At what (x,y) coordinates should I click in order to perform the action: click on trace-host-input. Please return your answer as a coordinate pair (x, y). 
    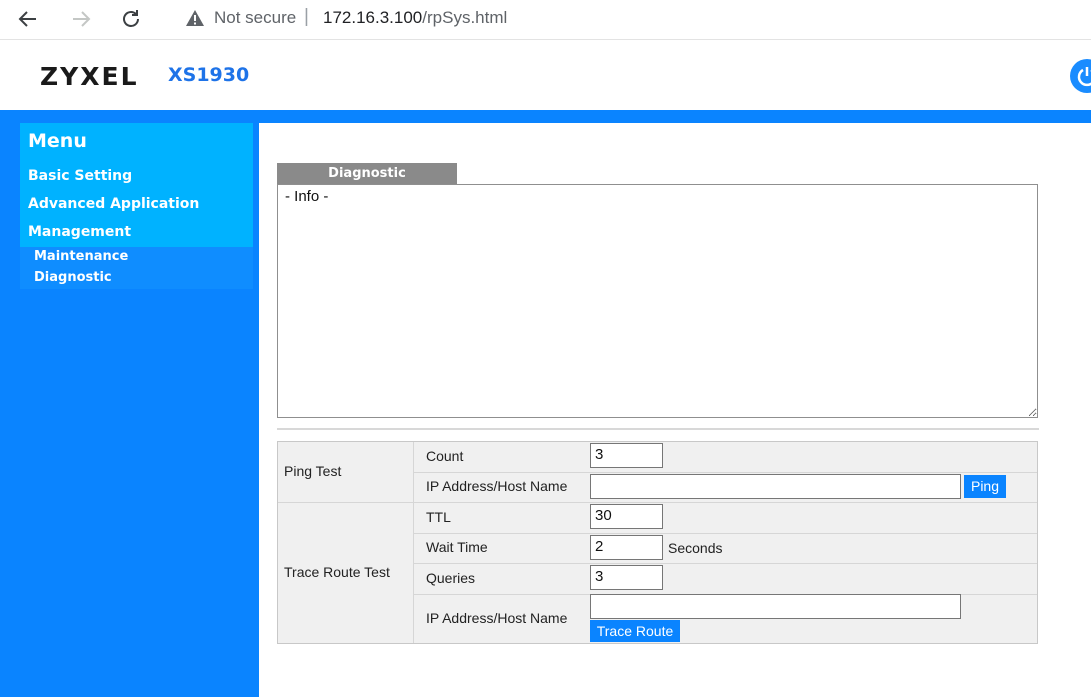
    Looking at the image, I should click on (775, 606).